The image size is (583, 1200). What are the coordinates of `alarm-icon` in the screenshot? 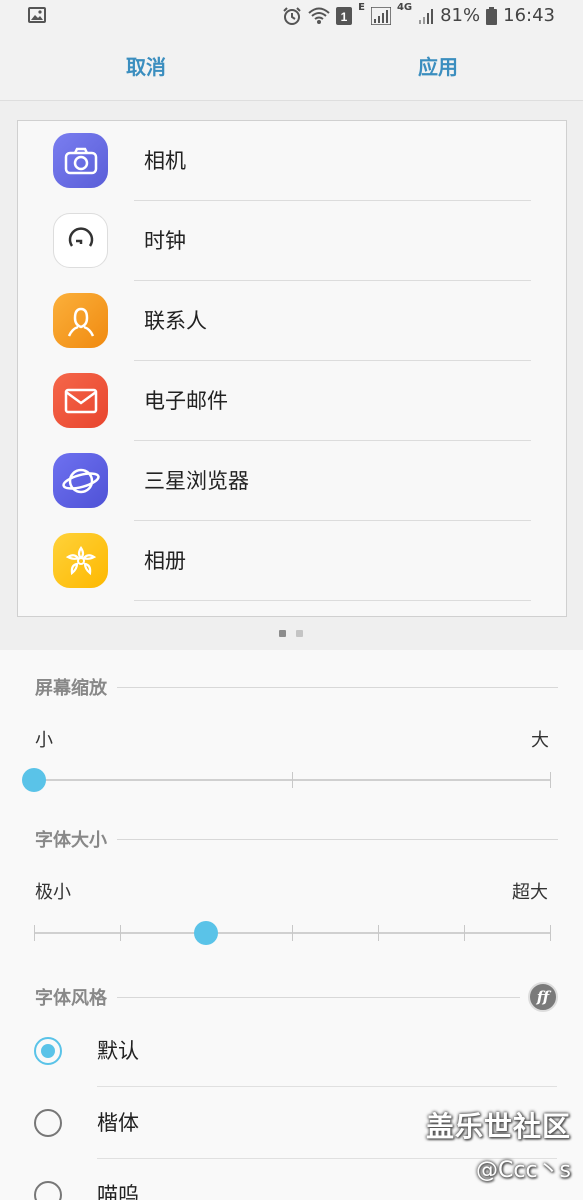 It's located at (292, 16).